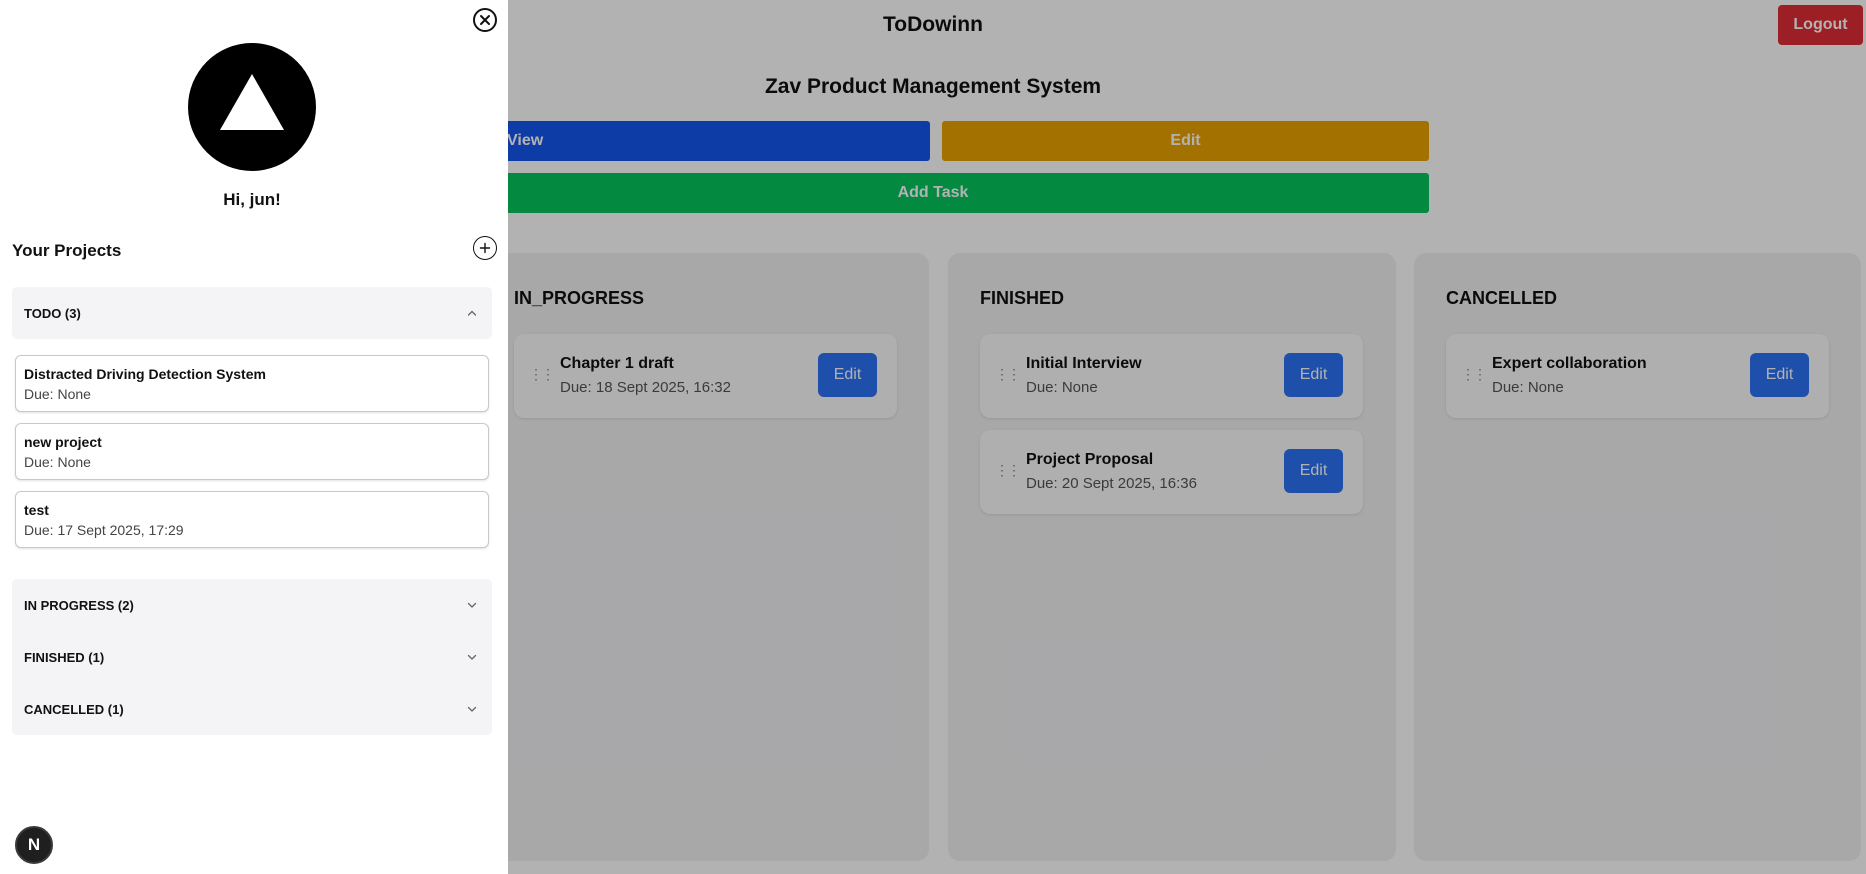 Image resolution: width=1866 pixels, height=874 pixels. I want to click on add-project-button, so click(485, 248).